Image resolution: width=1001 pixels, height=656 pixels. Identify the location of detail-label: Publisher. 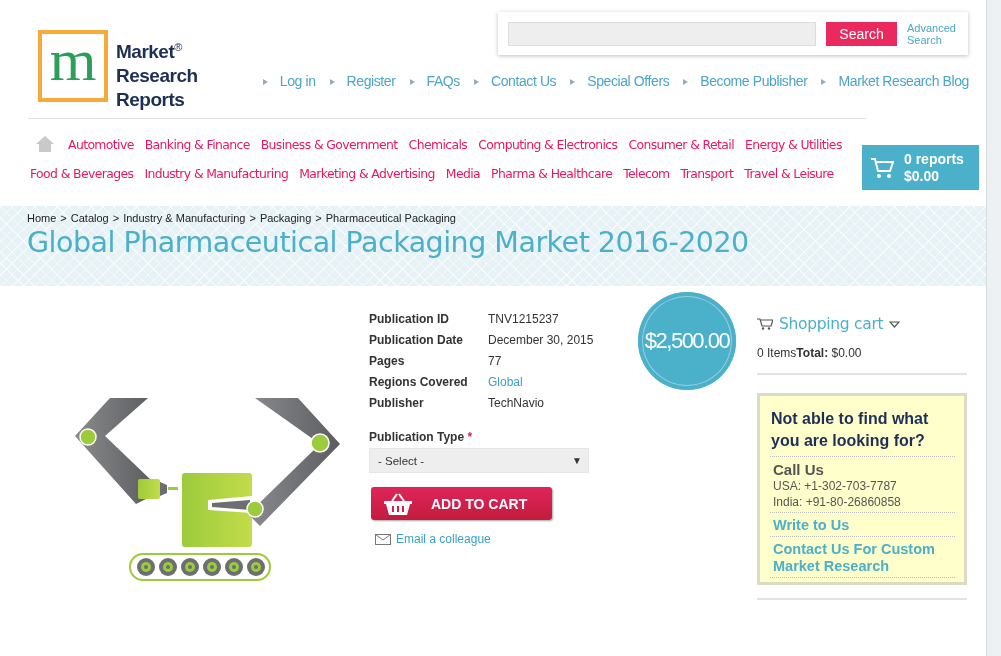
(397, 403).